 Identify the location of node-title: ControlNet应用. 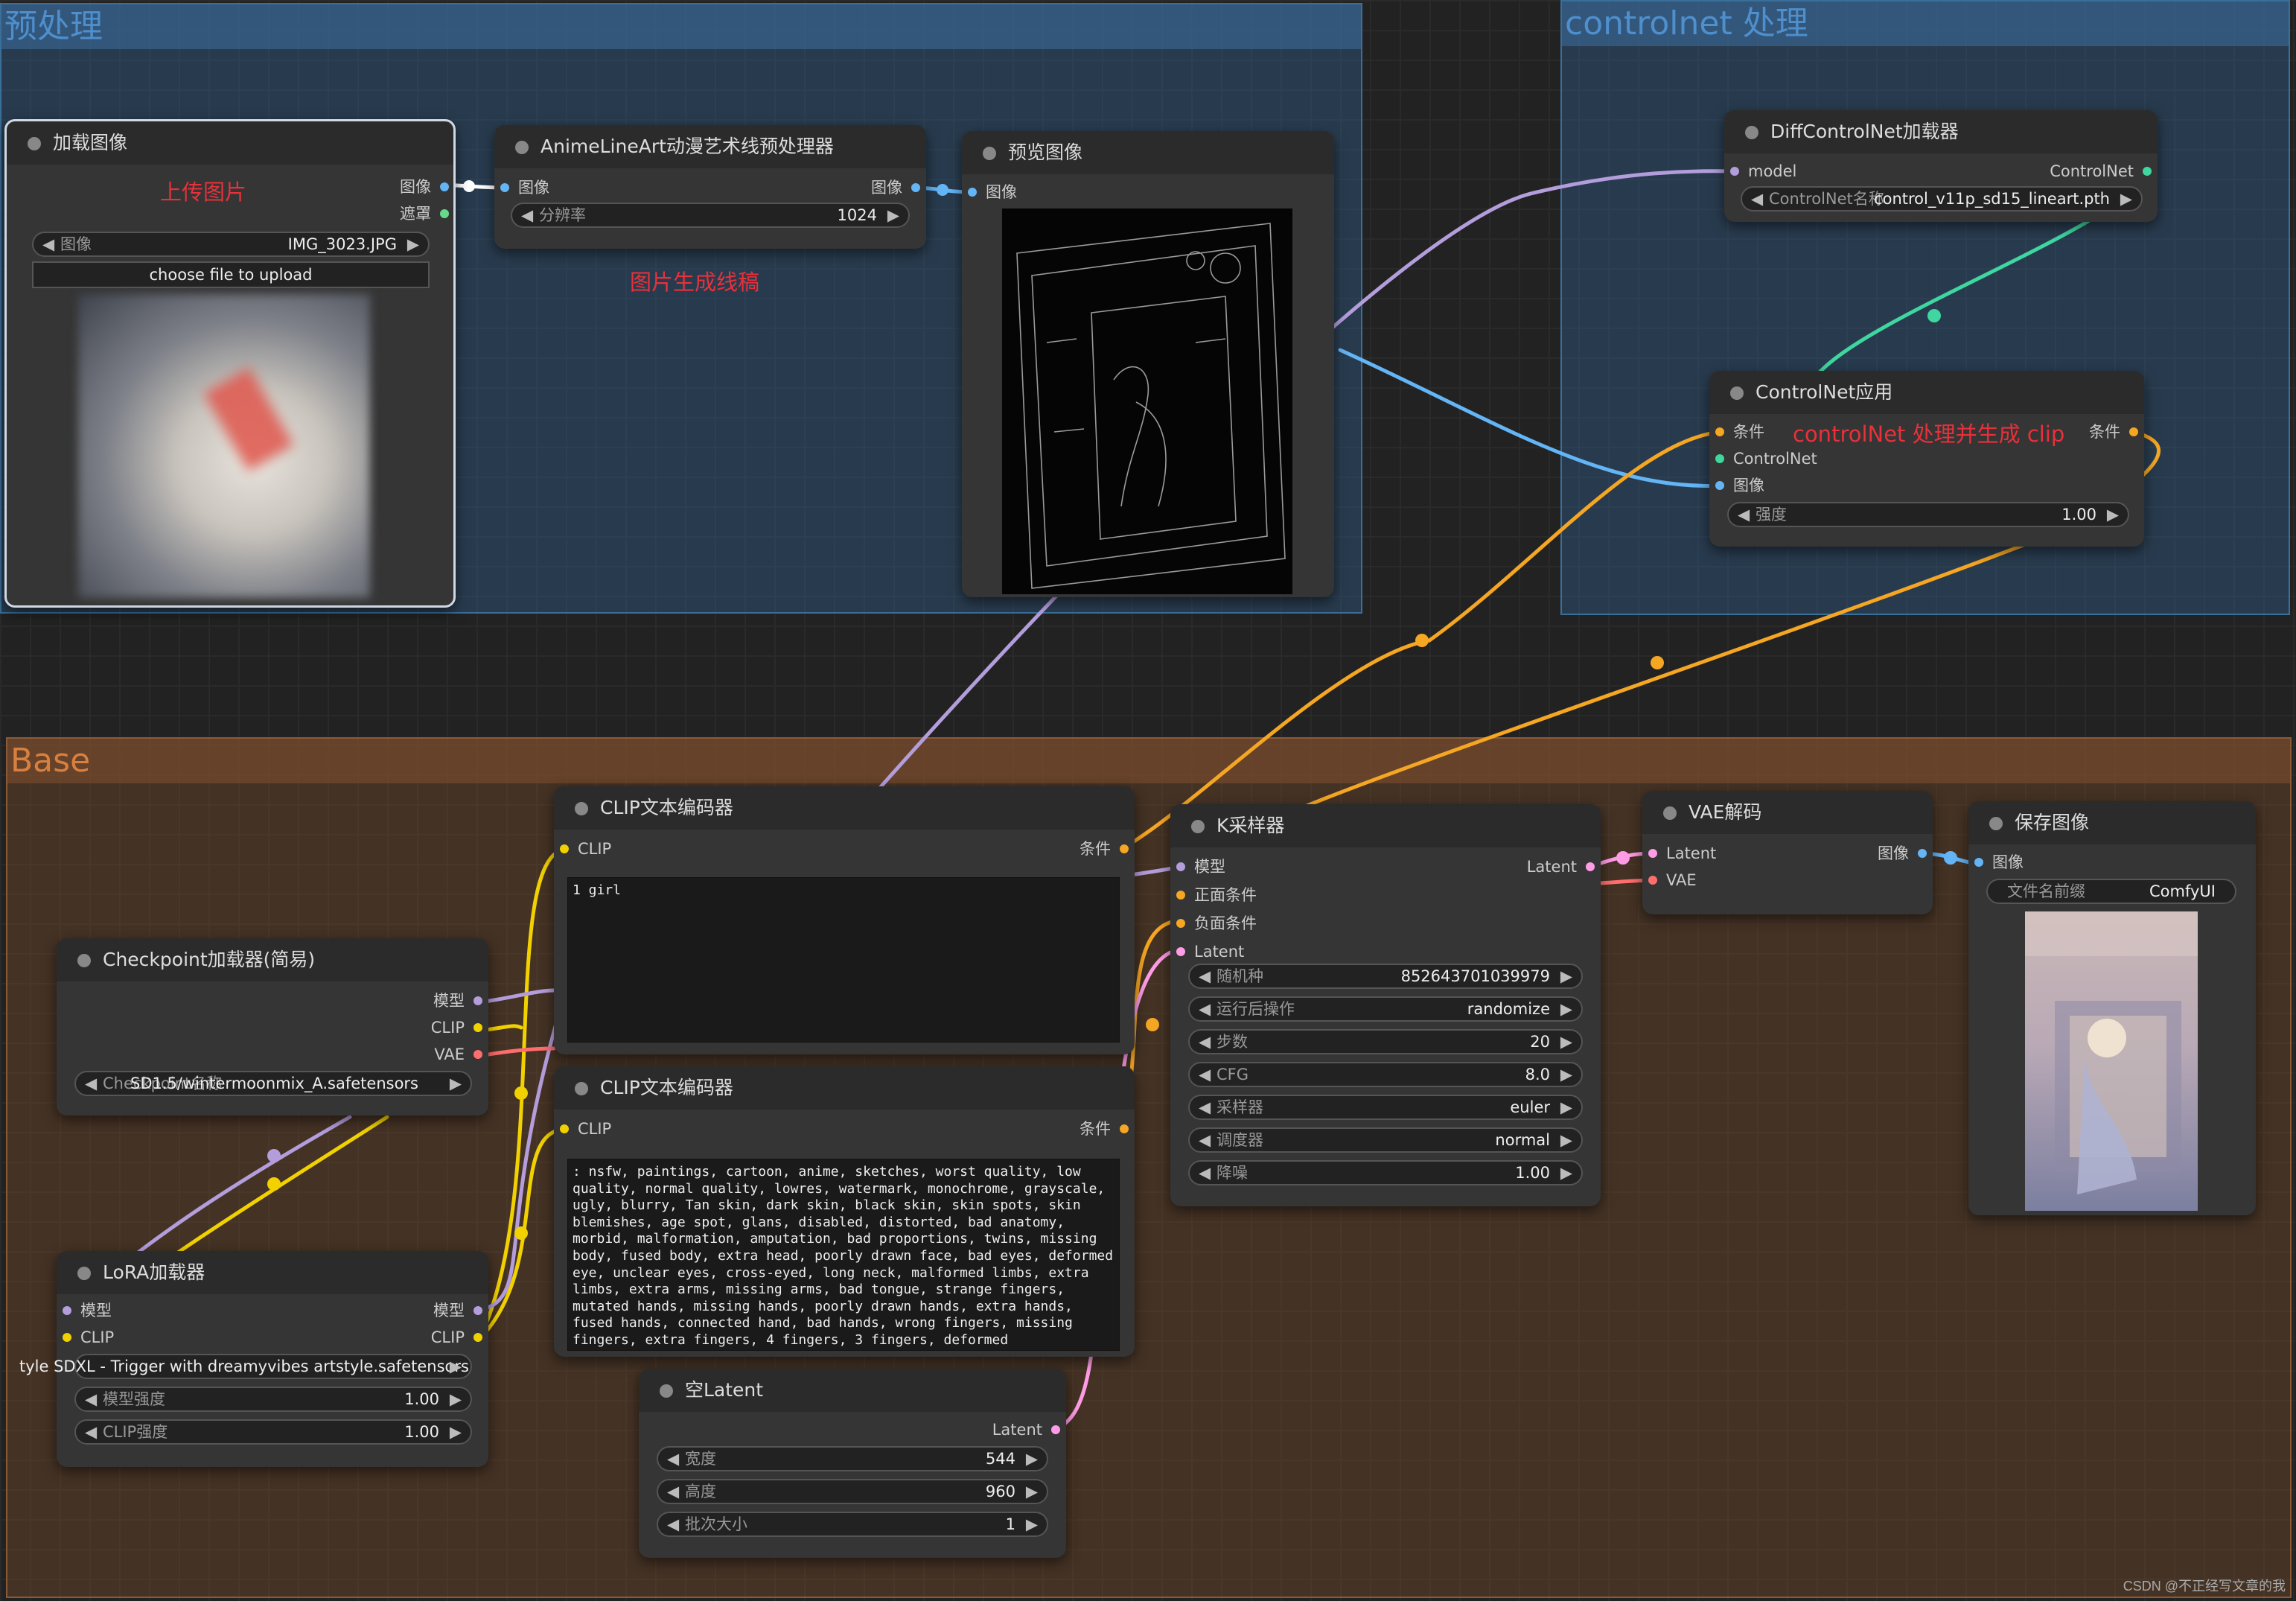
(1825, 392).